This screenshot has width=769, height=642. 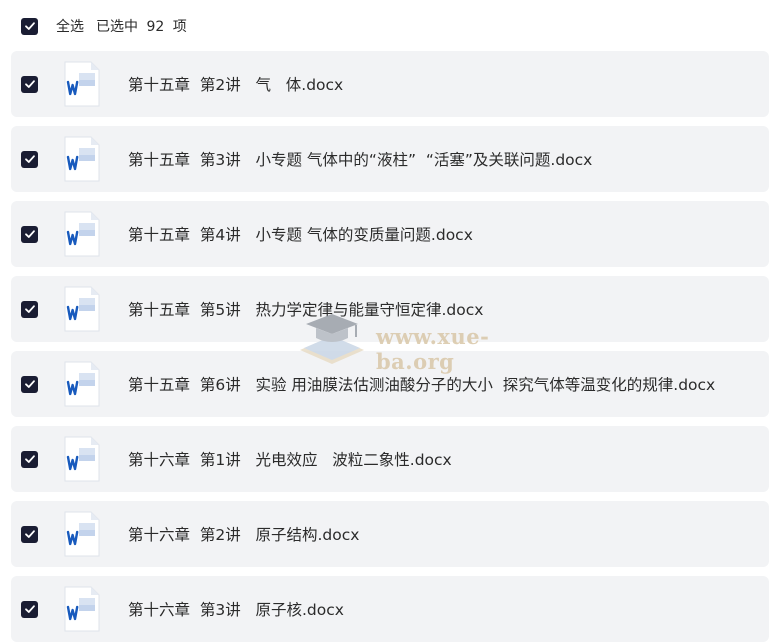 What do you see at coordinates (390, 534) in the screenshot?
I see `file-row: 第十六章 第2讲 原子结构.docx` at bounding box center [390, 534].